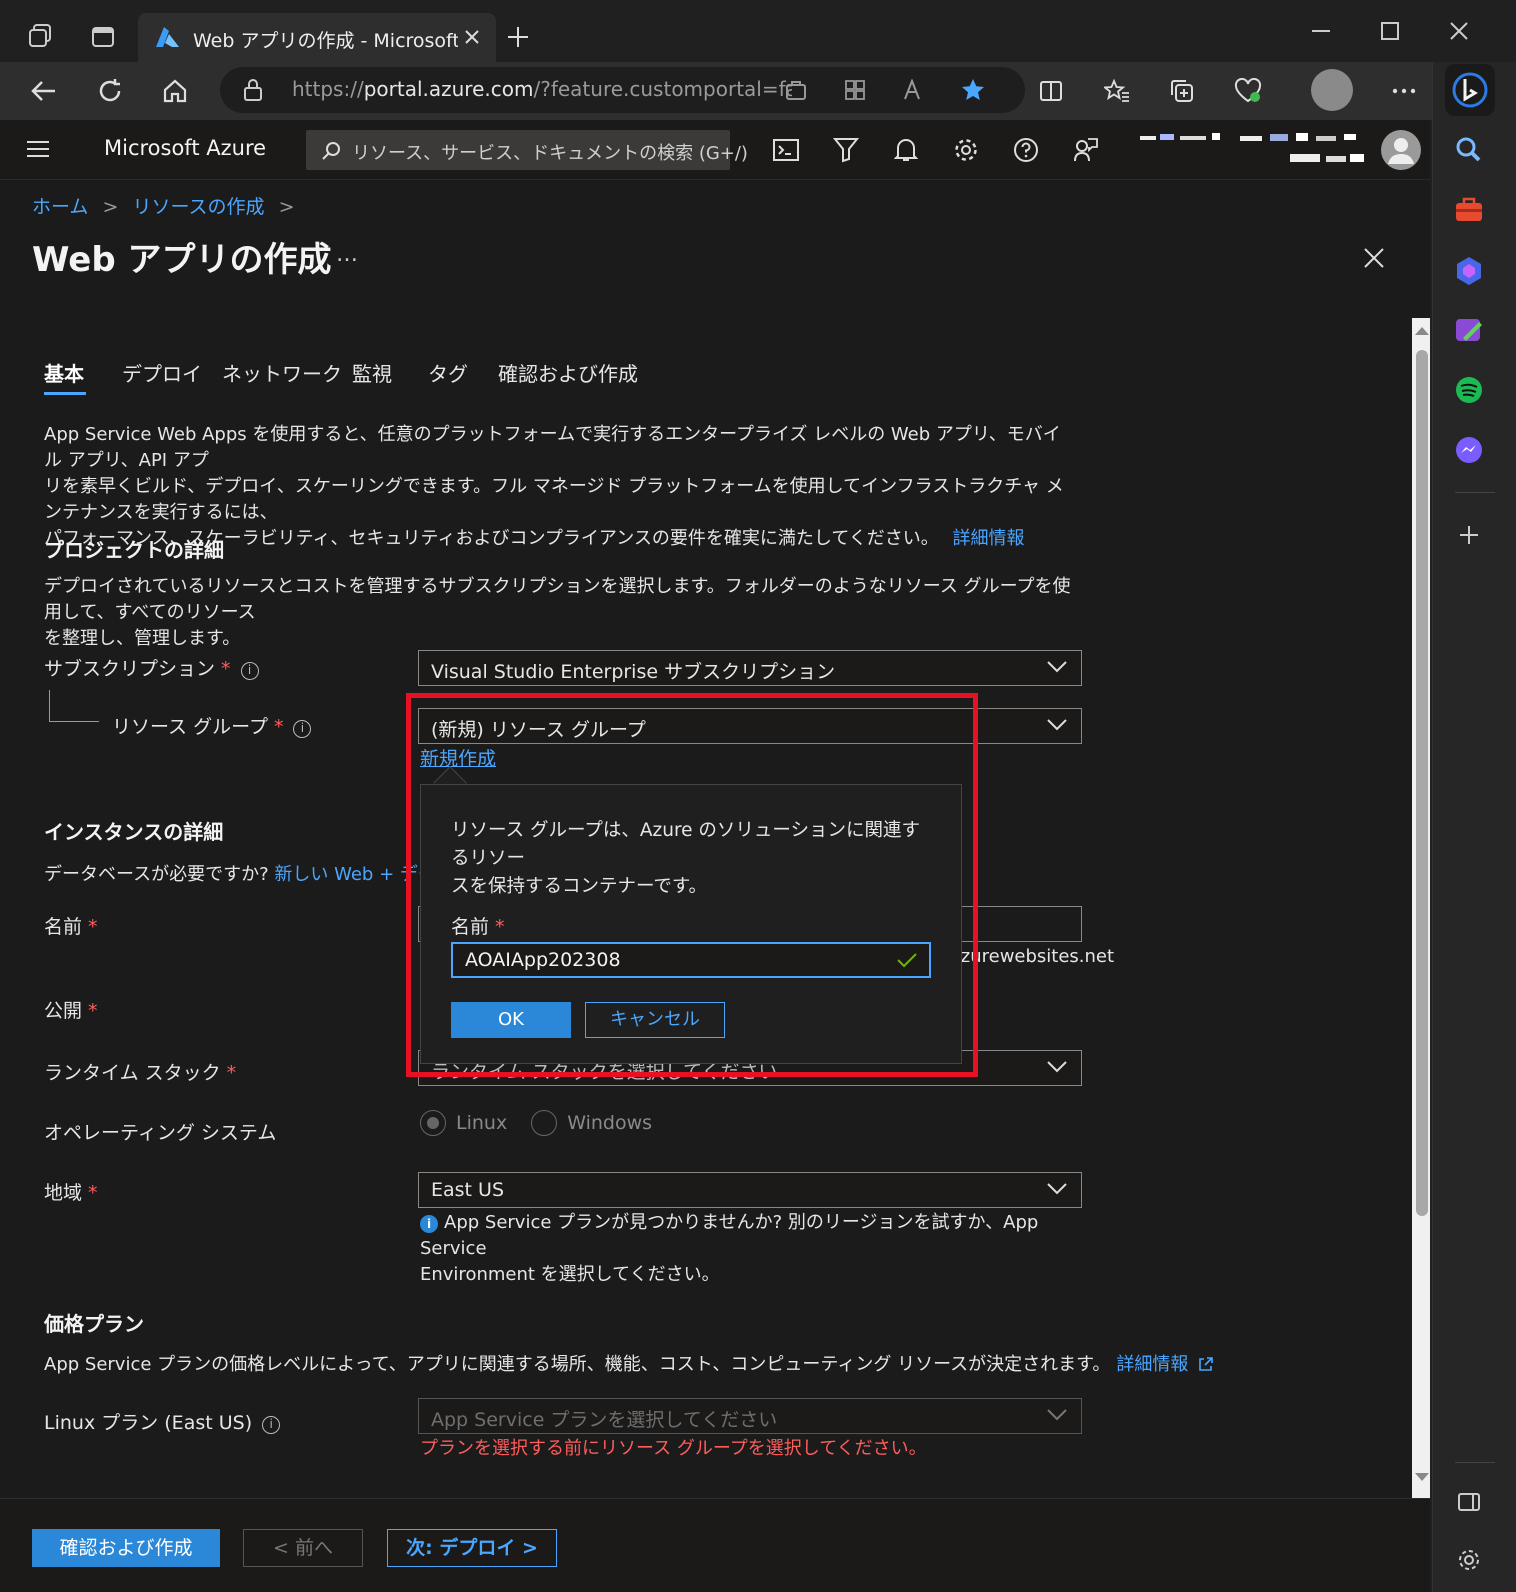  Describe the element at coordinates (570, 1274) in the screenshot. I see `region-note-line-2: Environment を選択してください。` at that location.